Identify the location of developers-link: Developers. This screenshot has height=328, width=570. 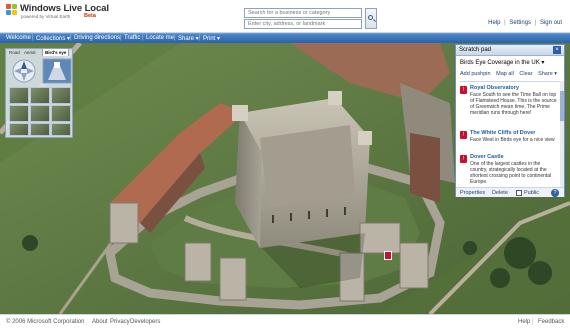
(145, 322).